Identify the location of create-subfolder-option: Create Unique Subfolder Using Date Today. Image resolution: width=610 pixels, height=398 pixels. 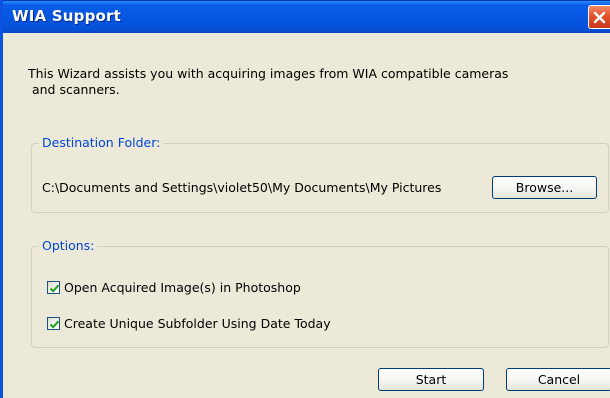
(189, 323).